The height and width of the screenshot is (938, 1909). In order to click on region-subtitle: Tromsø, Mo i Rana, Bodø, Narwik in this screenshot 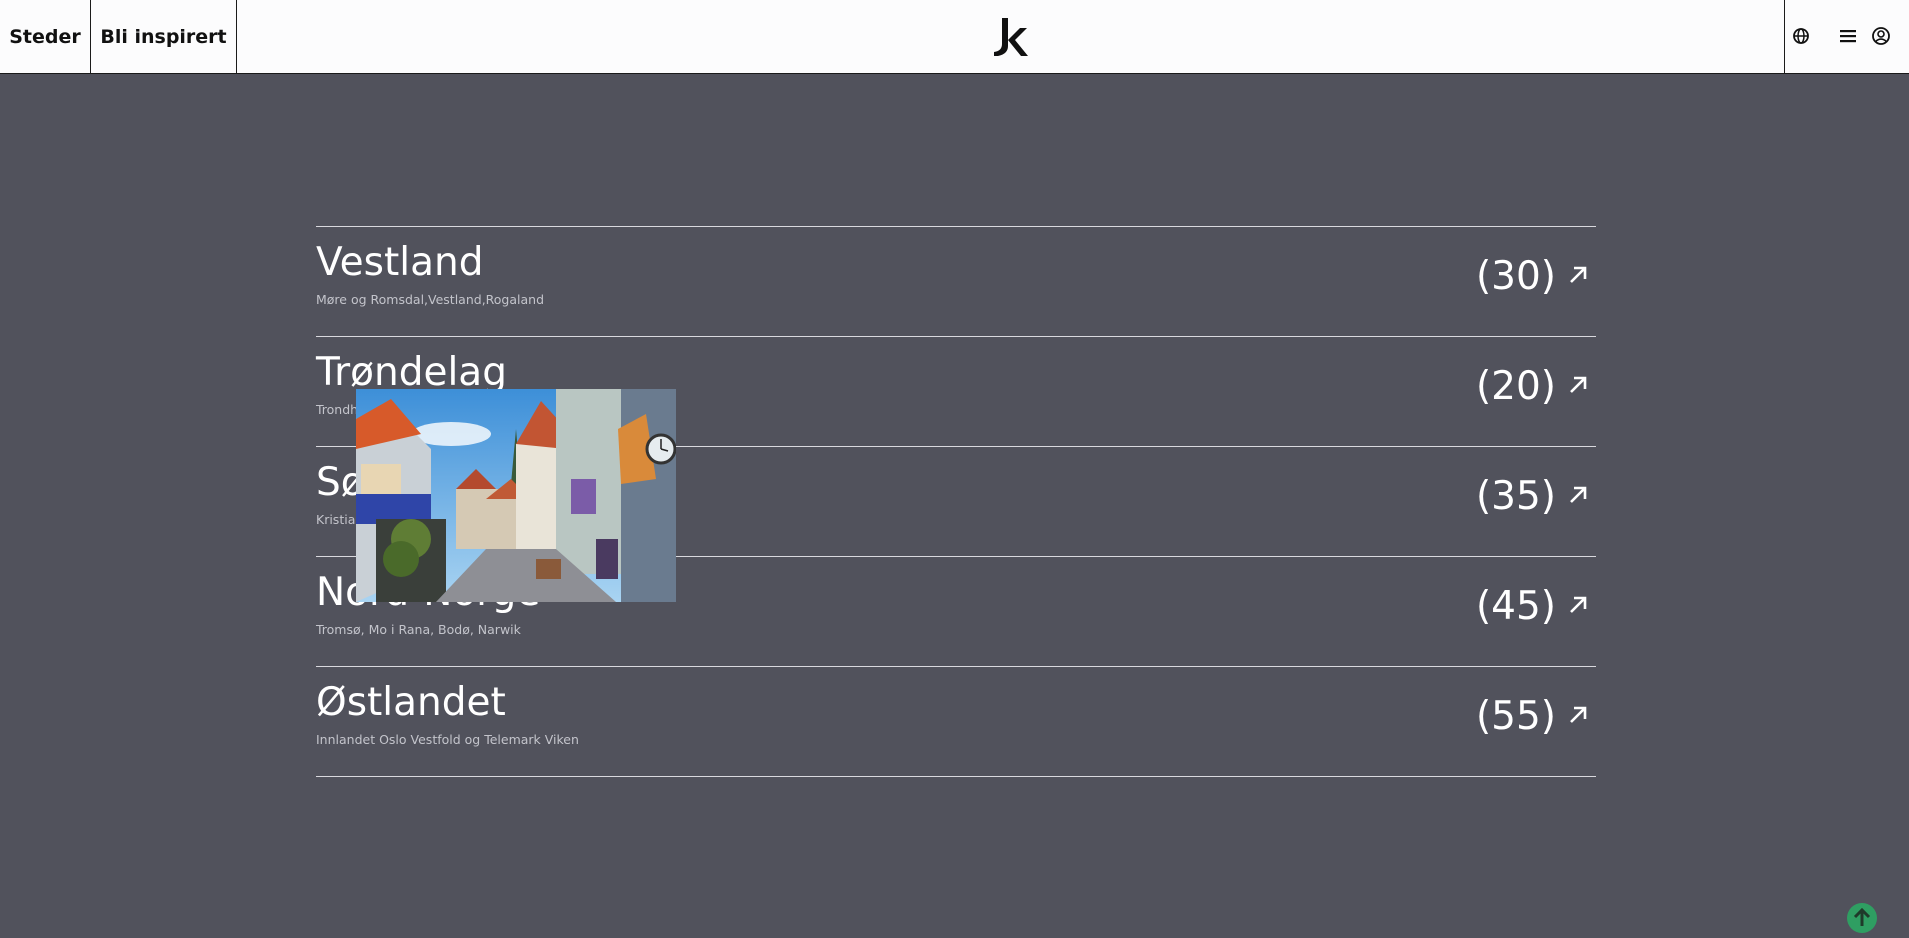, I will do `click(418, 629)`.